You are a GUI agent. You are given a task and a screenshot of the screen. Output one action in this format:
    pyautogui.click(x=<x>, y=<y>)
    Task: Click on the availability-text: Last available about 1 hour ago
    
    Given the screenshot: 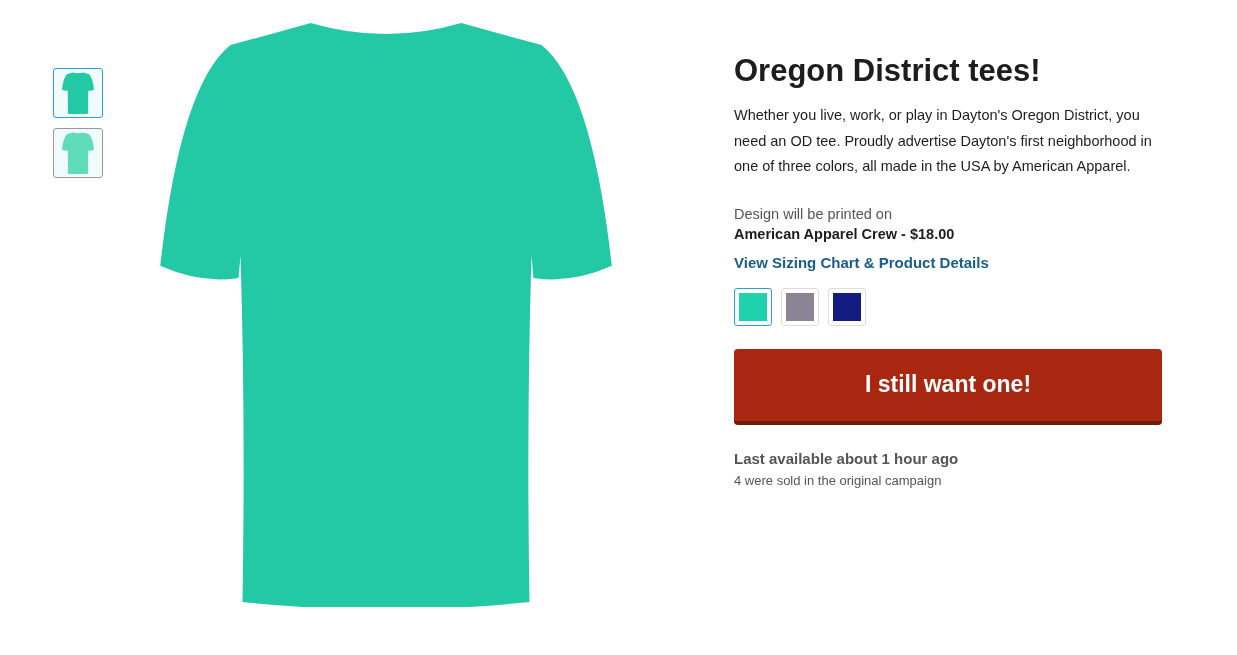 What is the action you would take?
    pyautogui.click(x=846, y=458)
    